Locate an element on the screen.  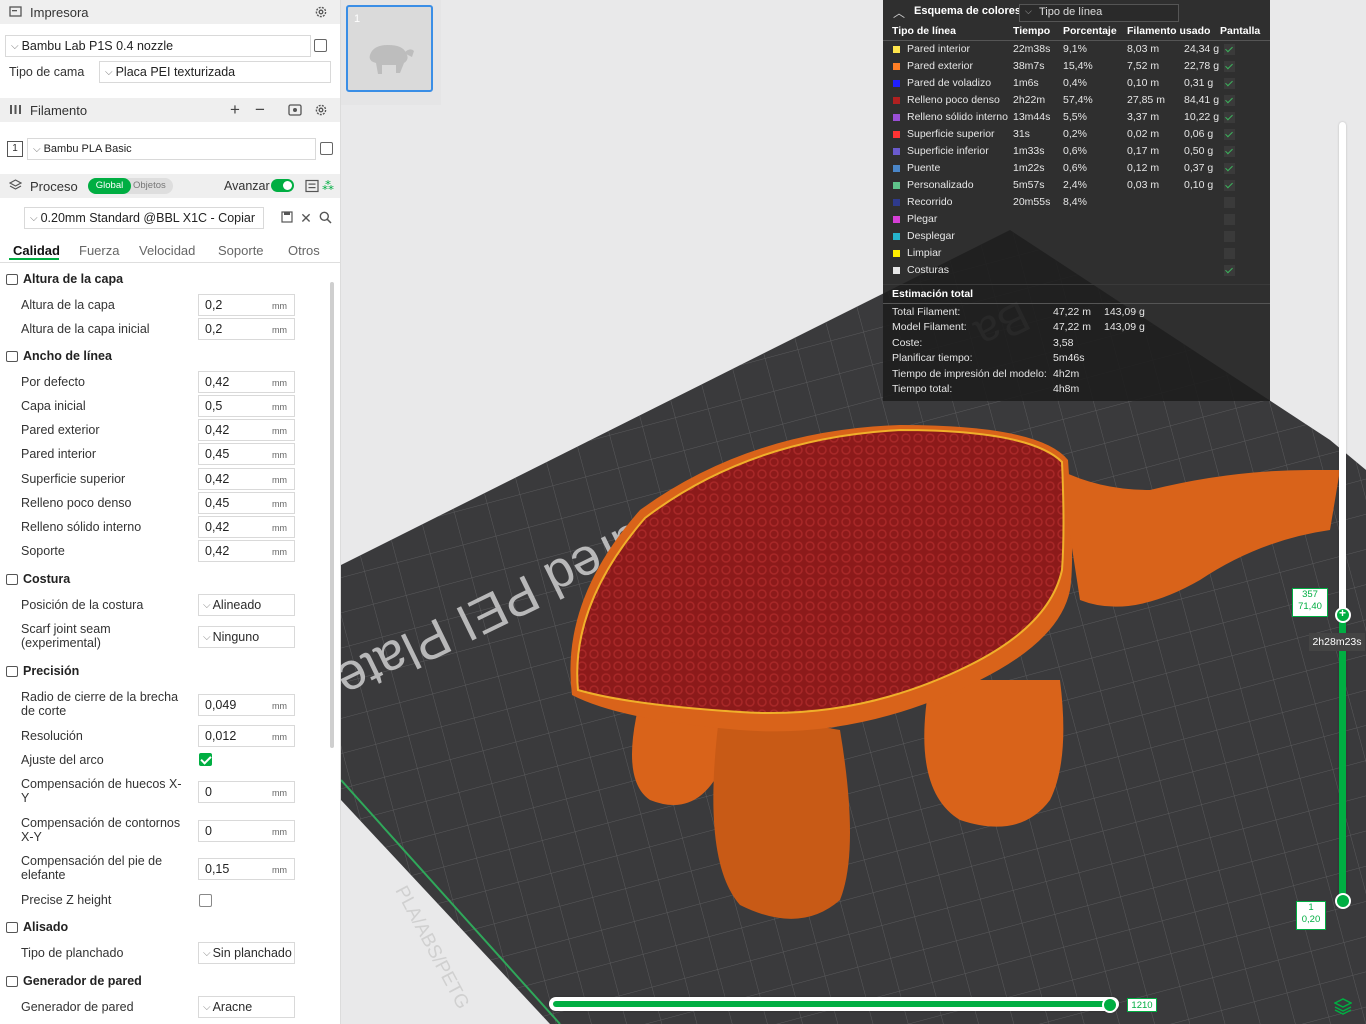
initial-layer-height-input: 0,2 mm is located at coordinates (246, 329).